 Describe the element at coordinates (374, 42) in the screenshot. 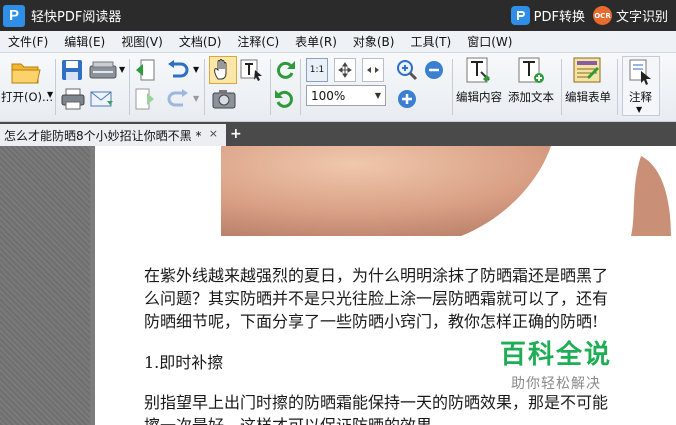

I see `menu-object: 对象(B)` at that location.